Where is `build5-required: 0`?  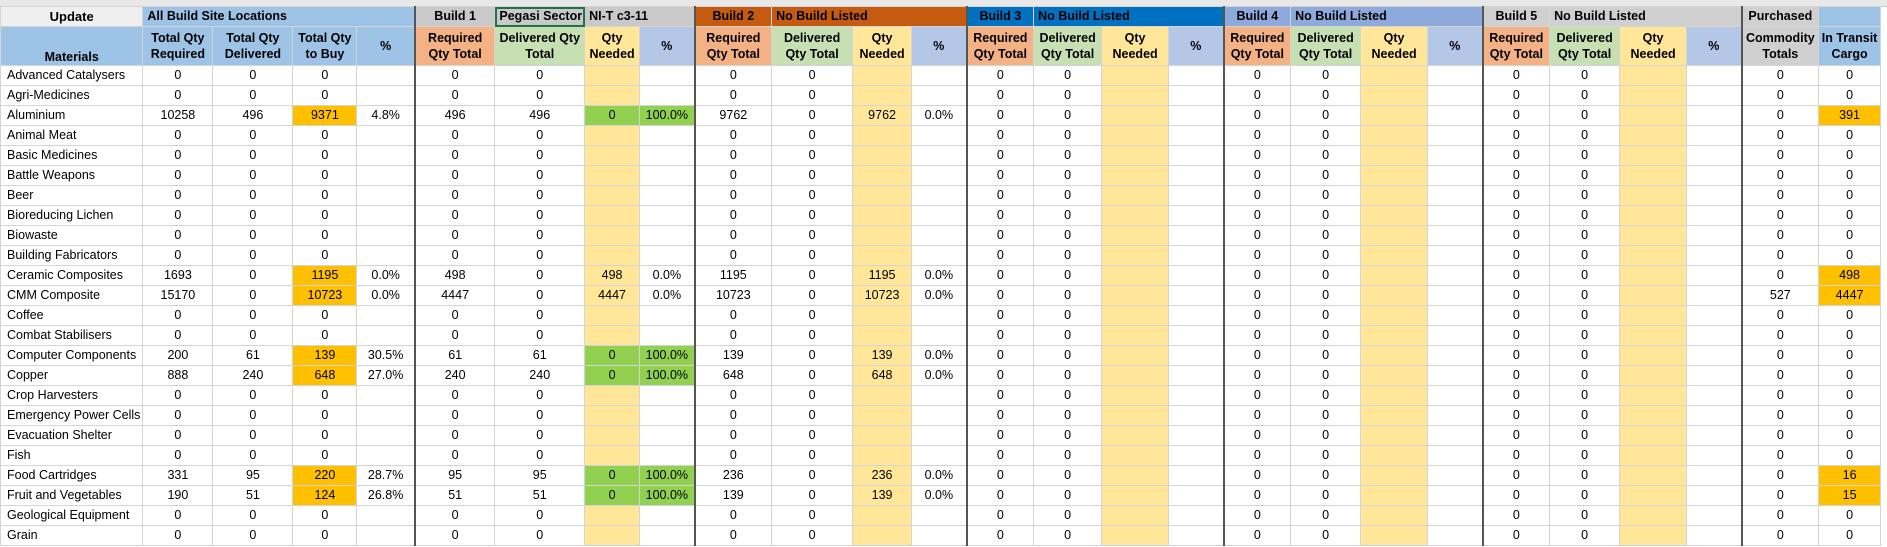 build5-required: 0 is located at coordinates (1516, 335).